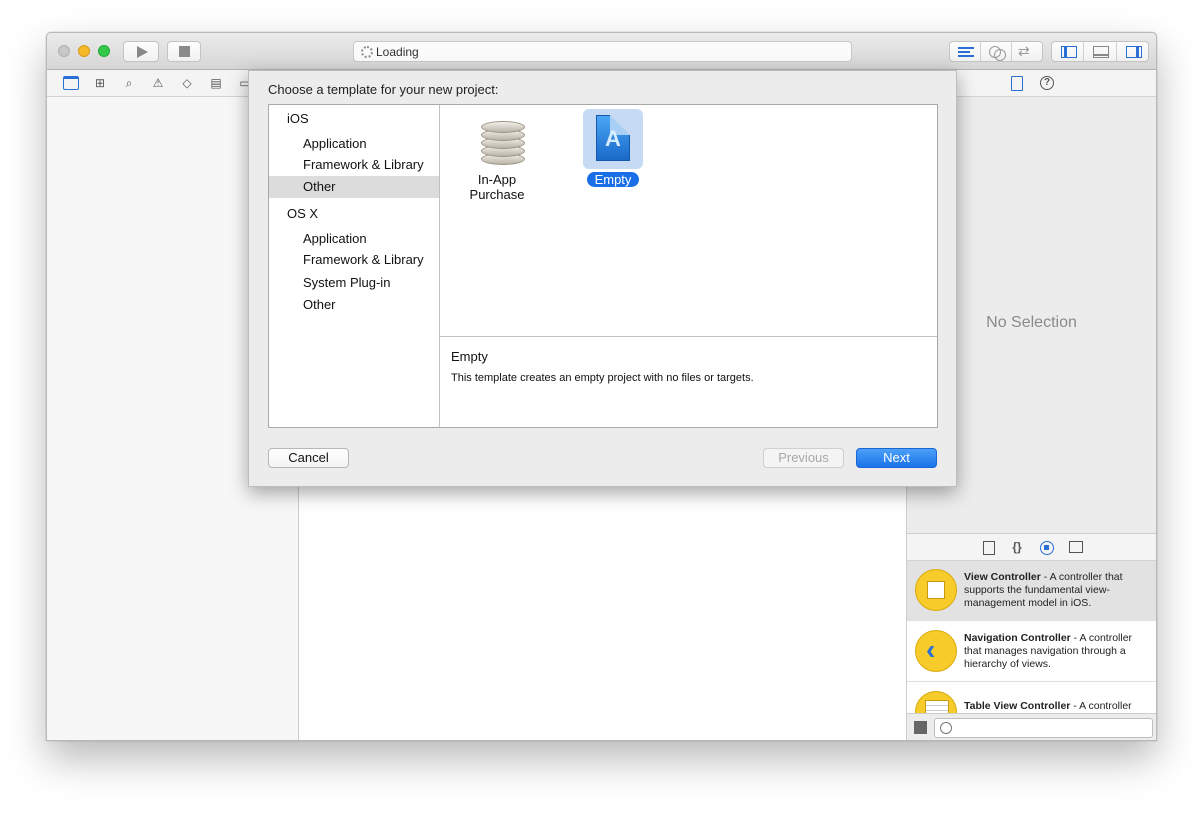 This screenshot has width=1200, height=818. I want to click on description-title: Empty, so click(469, 356).